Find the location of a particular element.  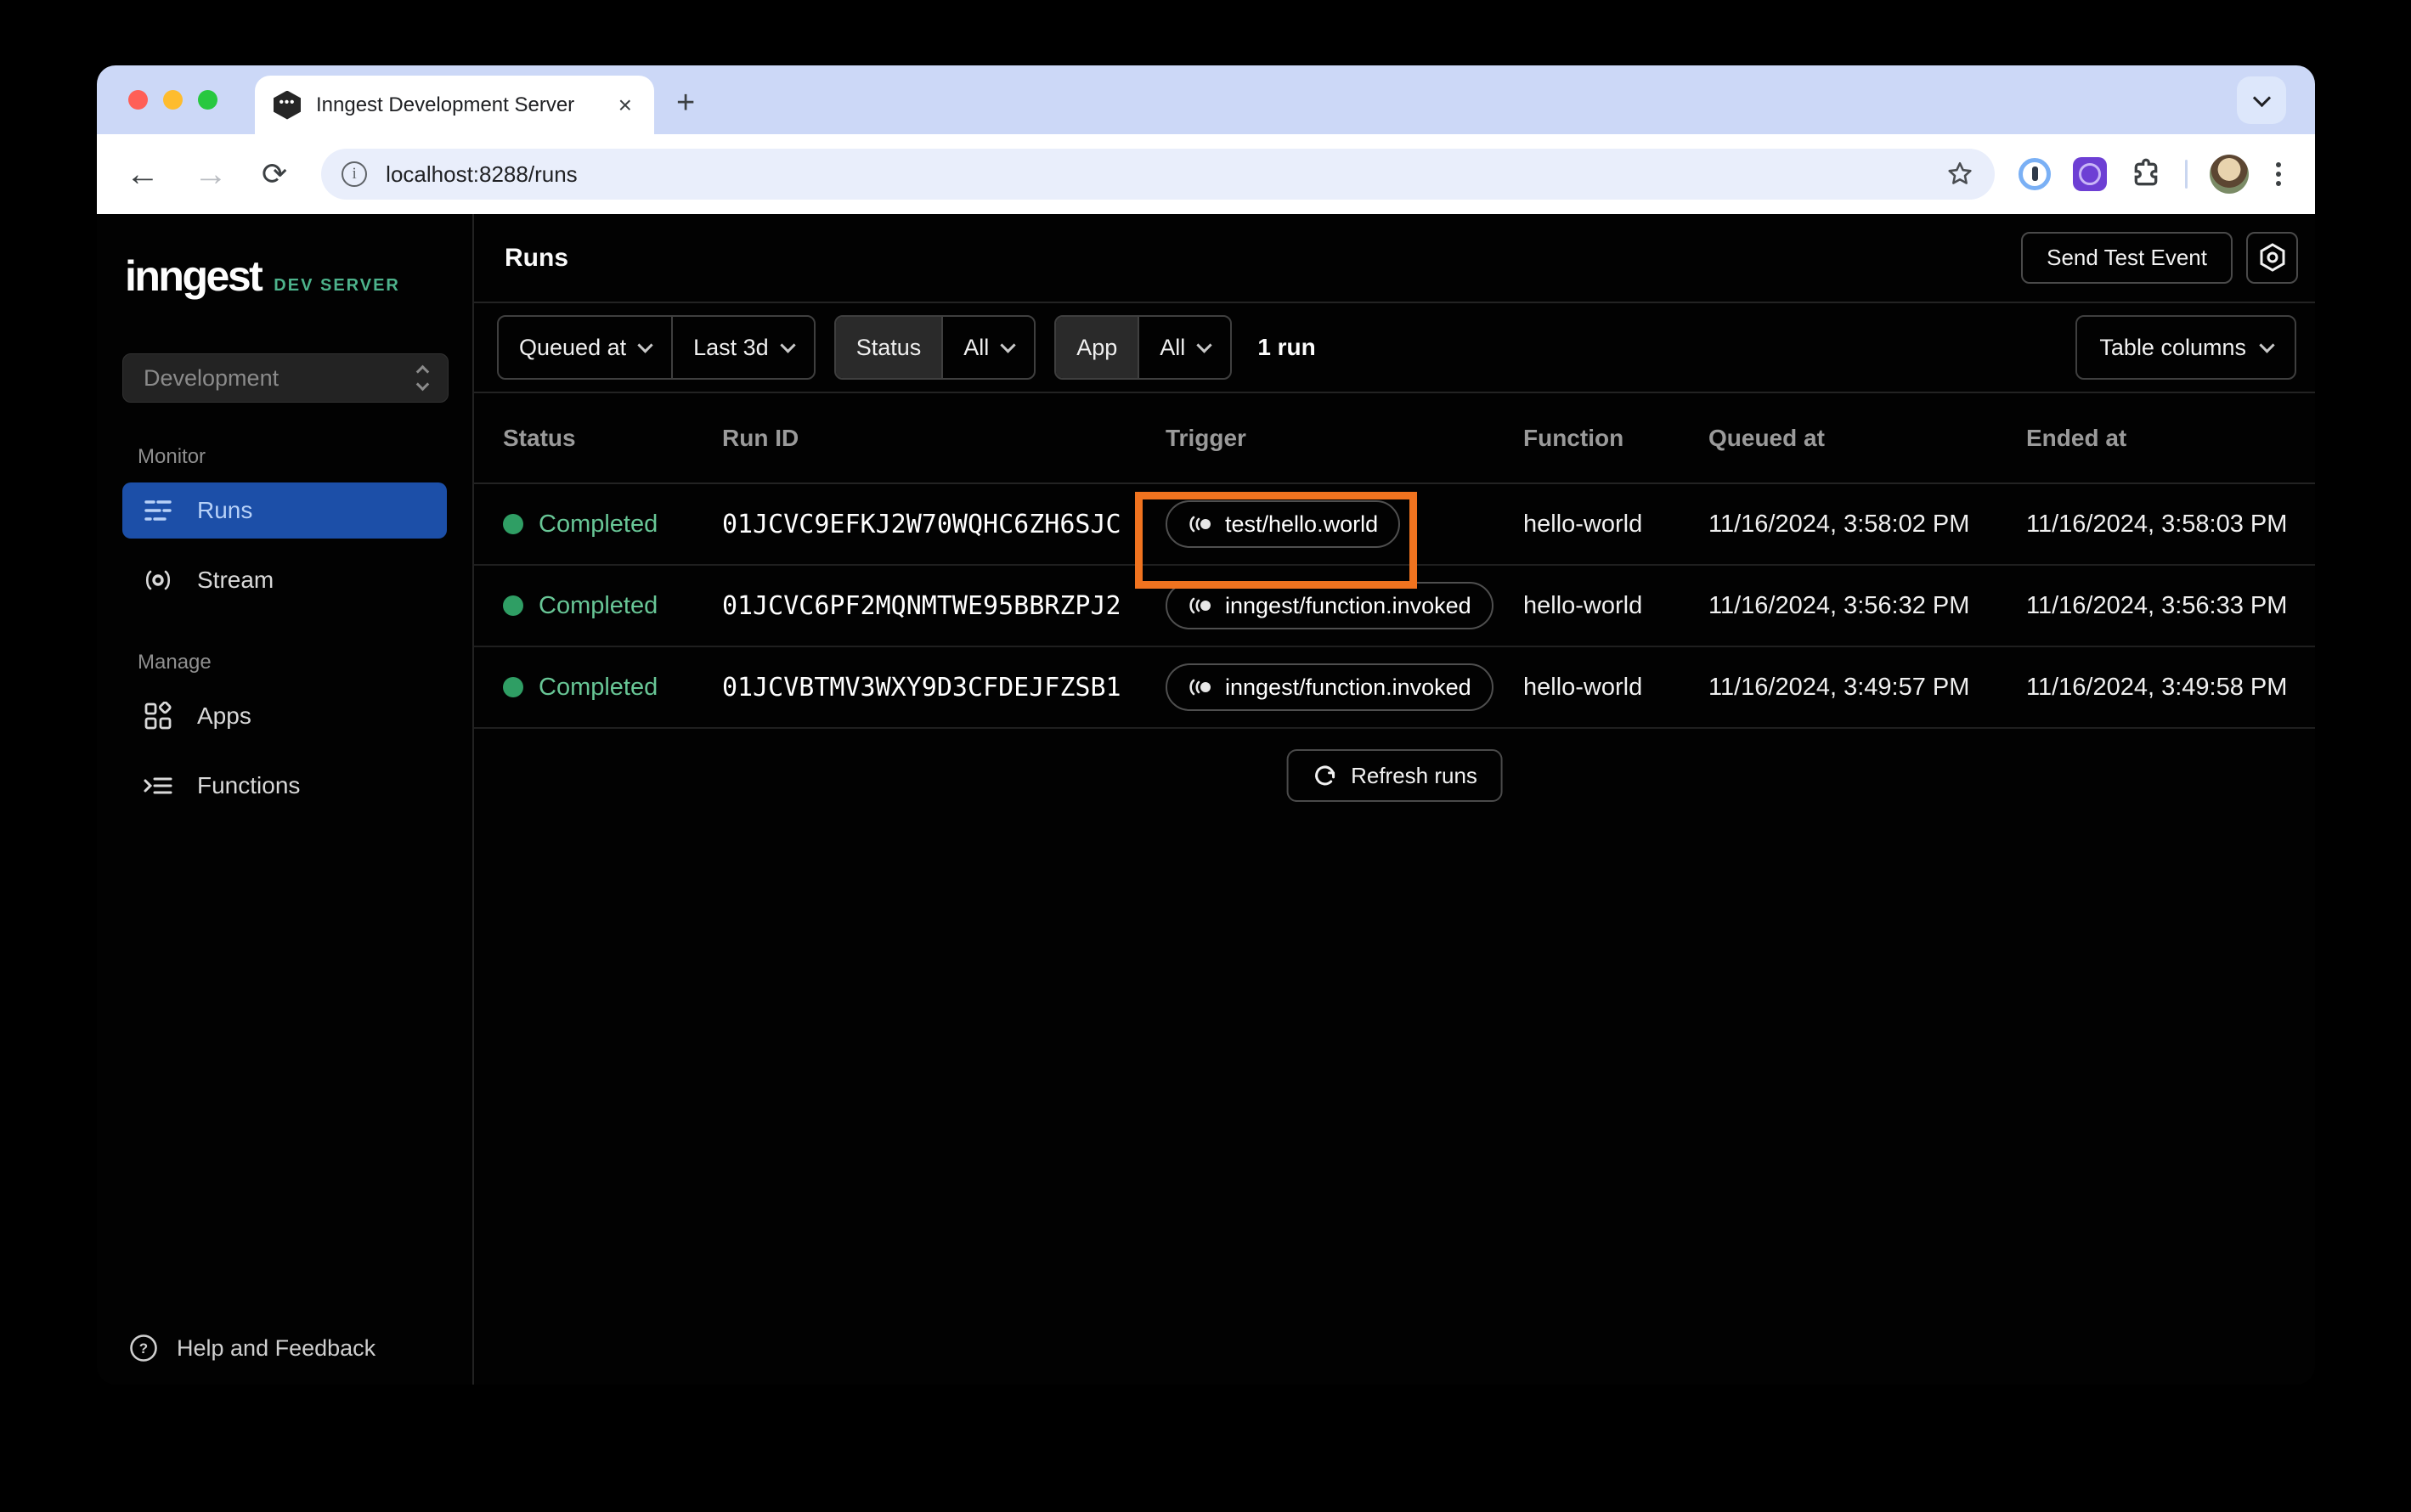

browser-menu-button is located at coordinates (2278, 174).